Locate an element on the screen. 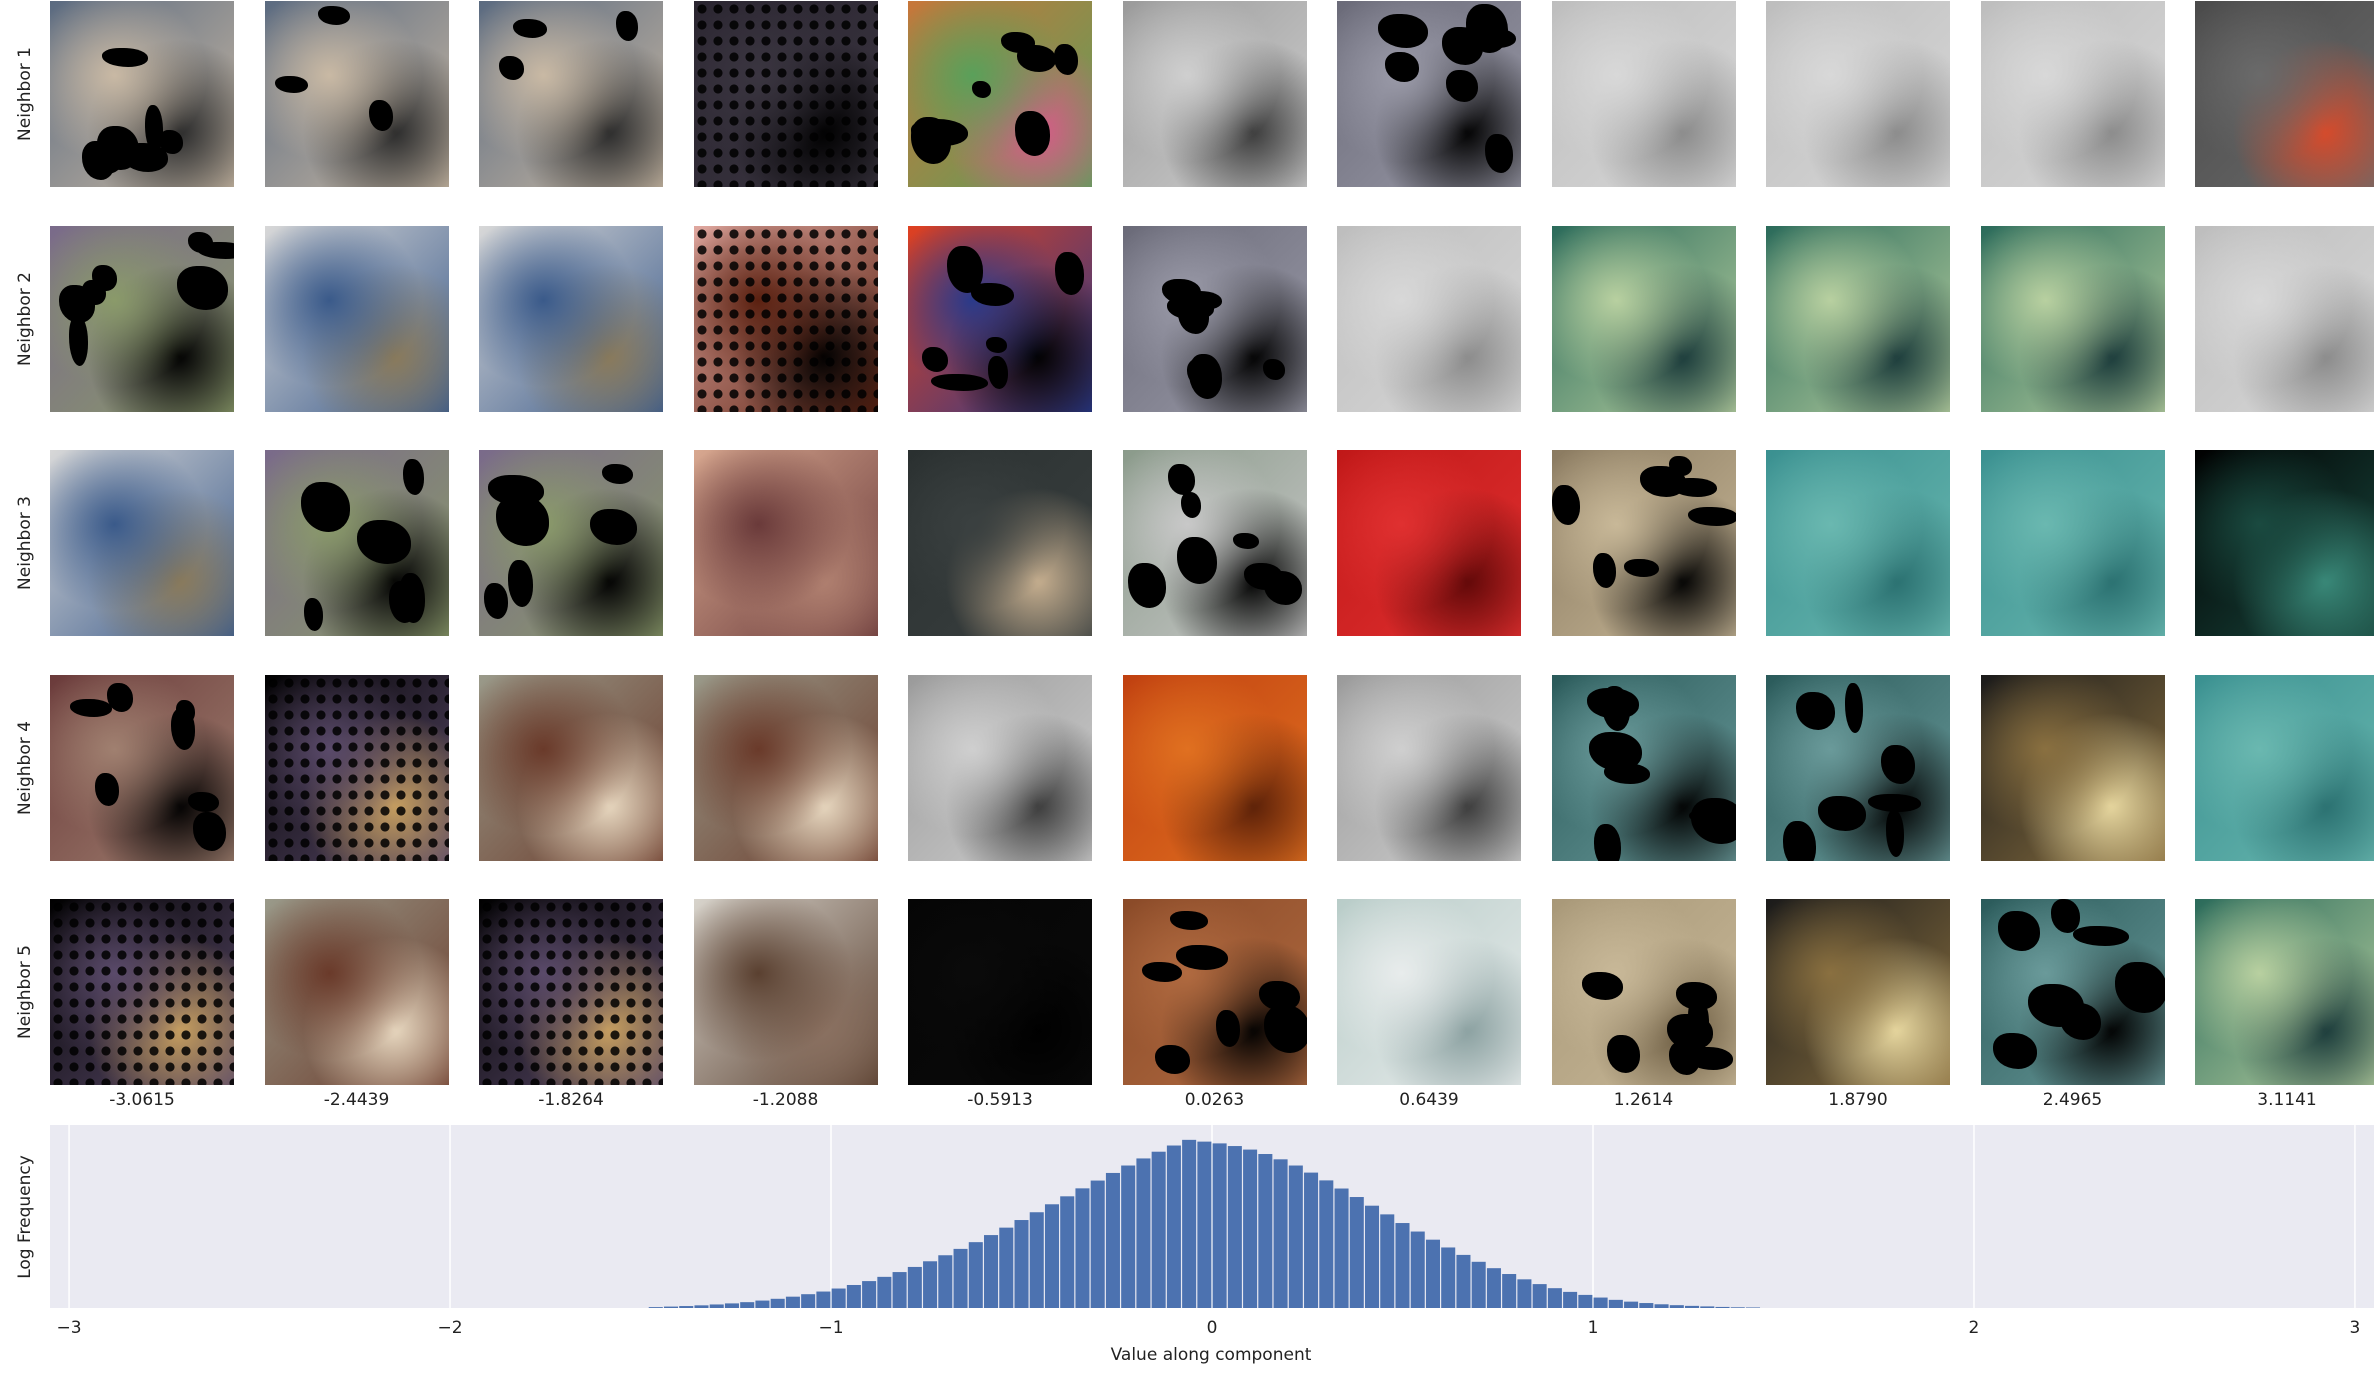 The image size is (2374, 1382). row-label-text: Neighbor 4 is located at coordinates (25, 767).